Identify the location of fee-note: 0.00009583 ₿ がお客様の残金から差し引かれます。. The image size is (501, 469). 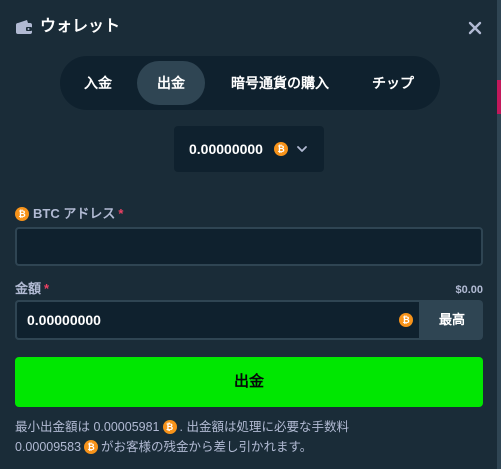
(163, 447).